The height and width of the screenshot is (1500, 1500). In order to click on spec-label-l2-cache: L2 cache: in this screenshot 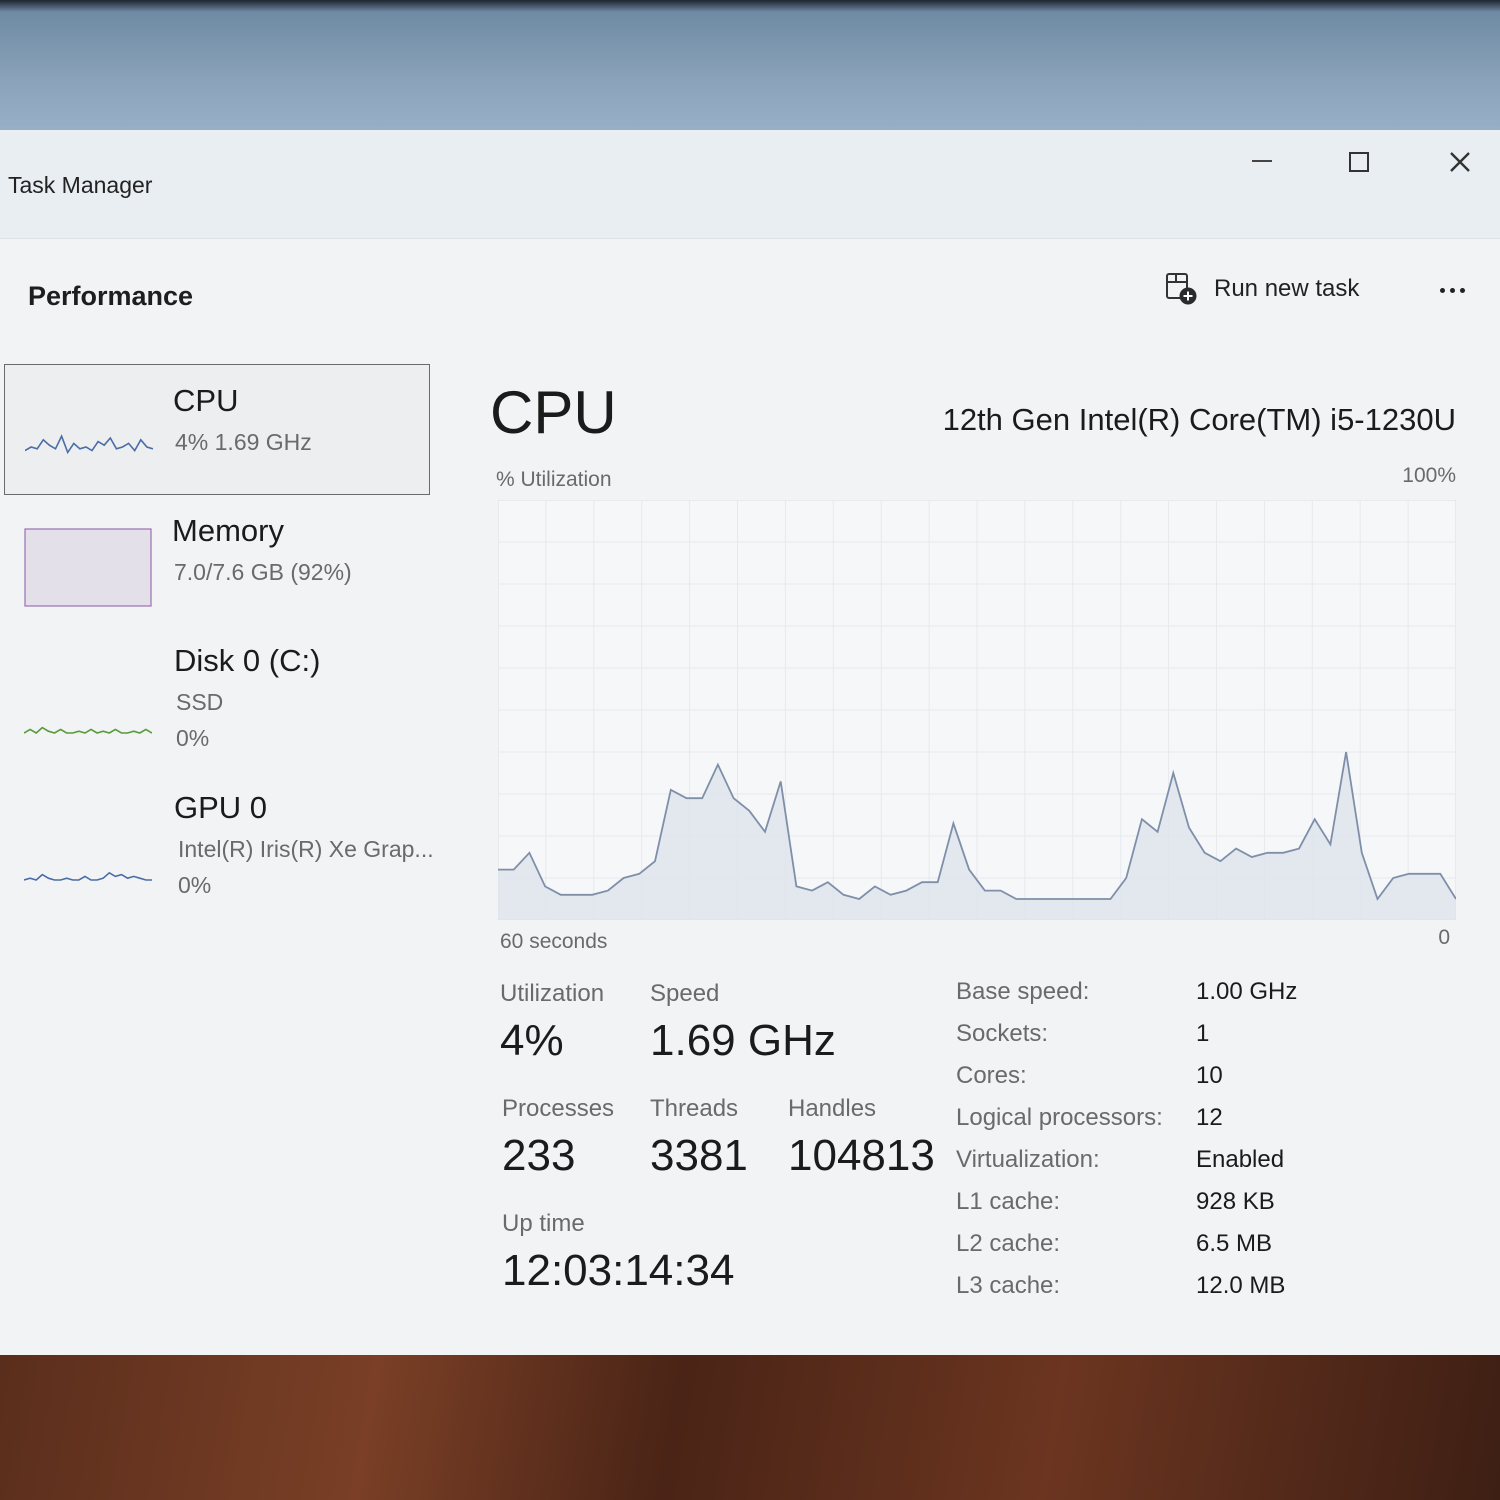, I will do `click(1008, 1243)`.